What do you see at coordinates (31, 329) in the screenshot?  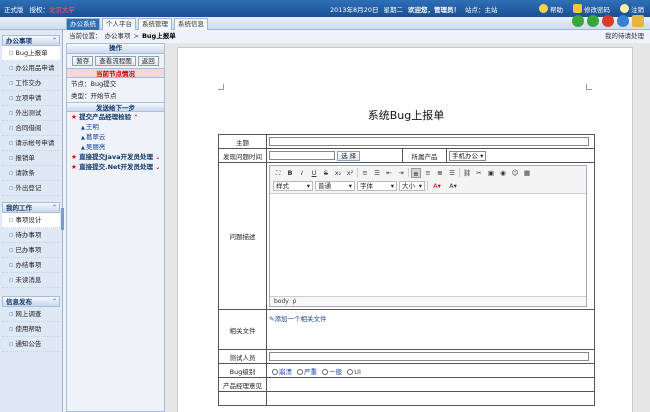 I see `sidebar-item: 使用帮助` at bounding box center [31, 329].